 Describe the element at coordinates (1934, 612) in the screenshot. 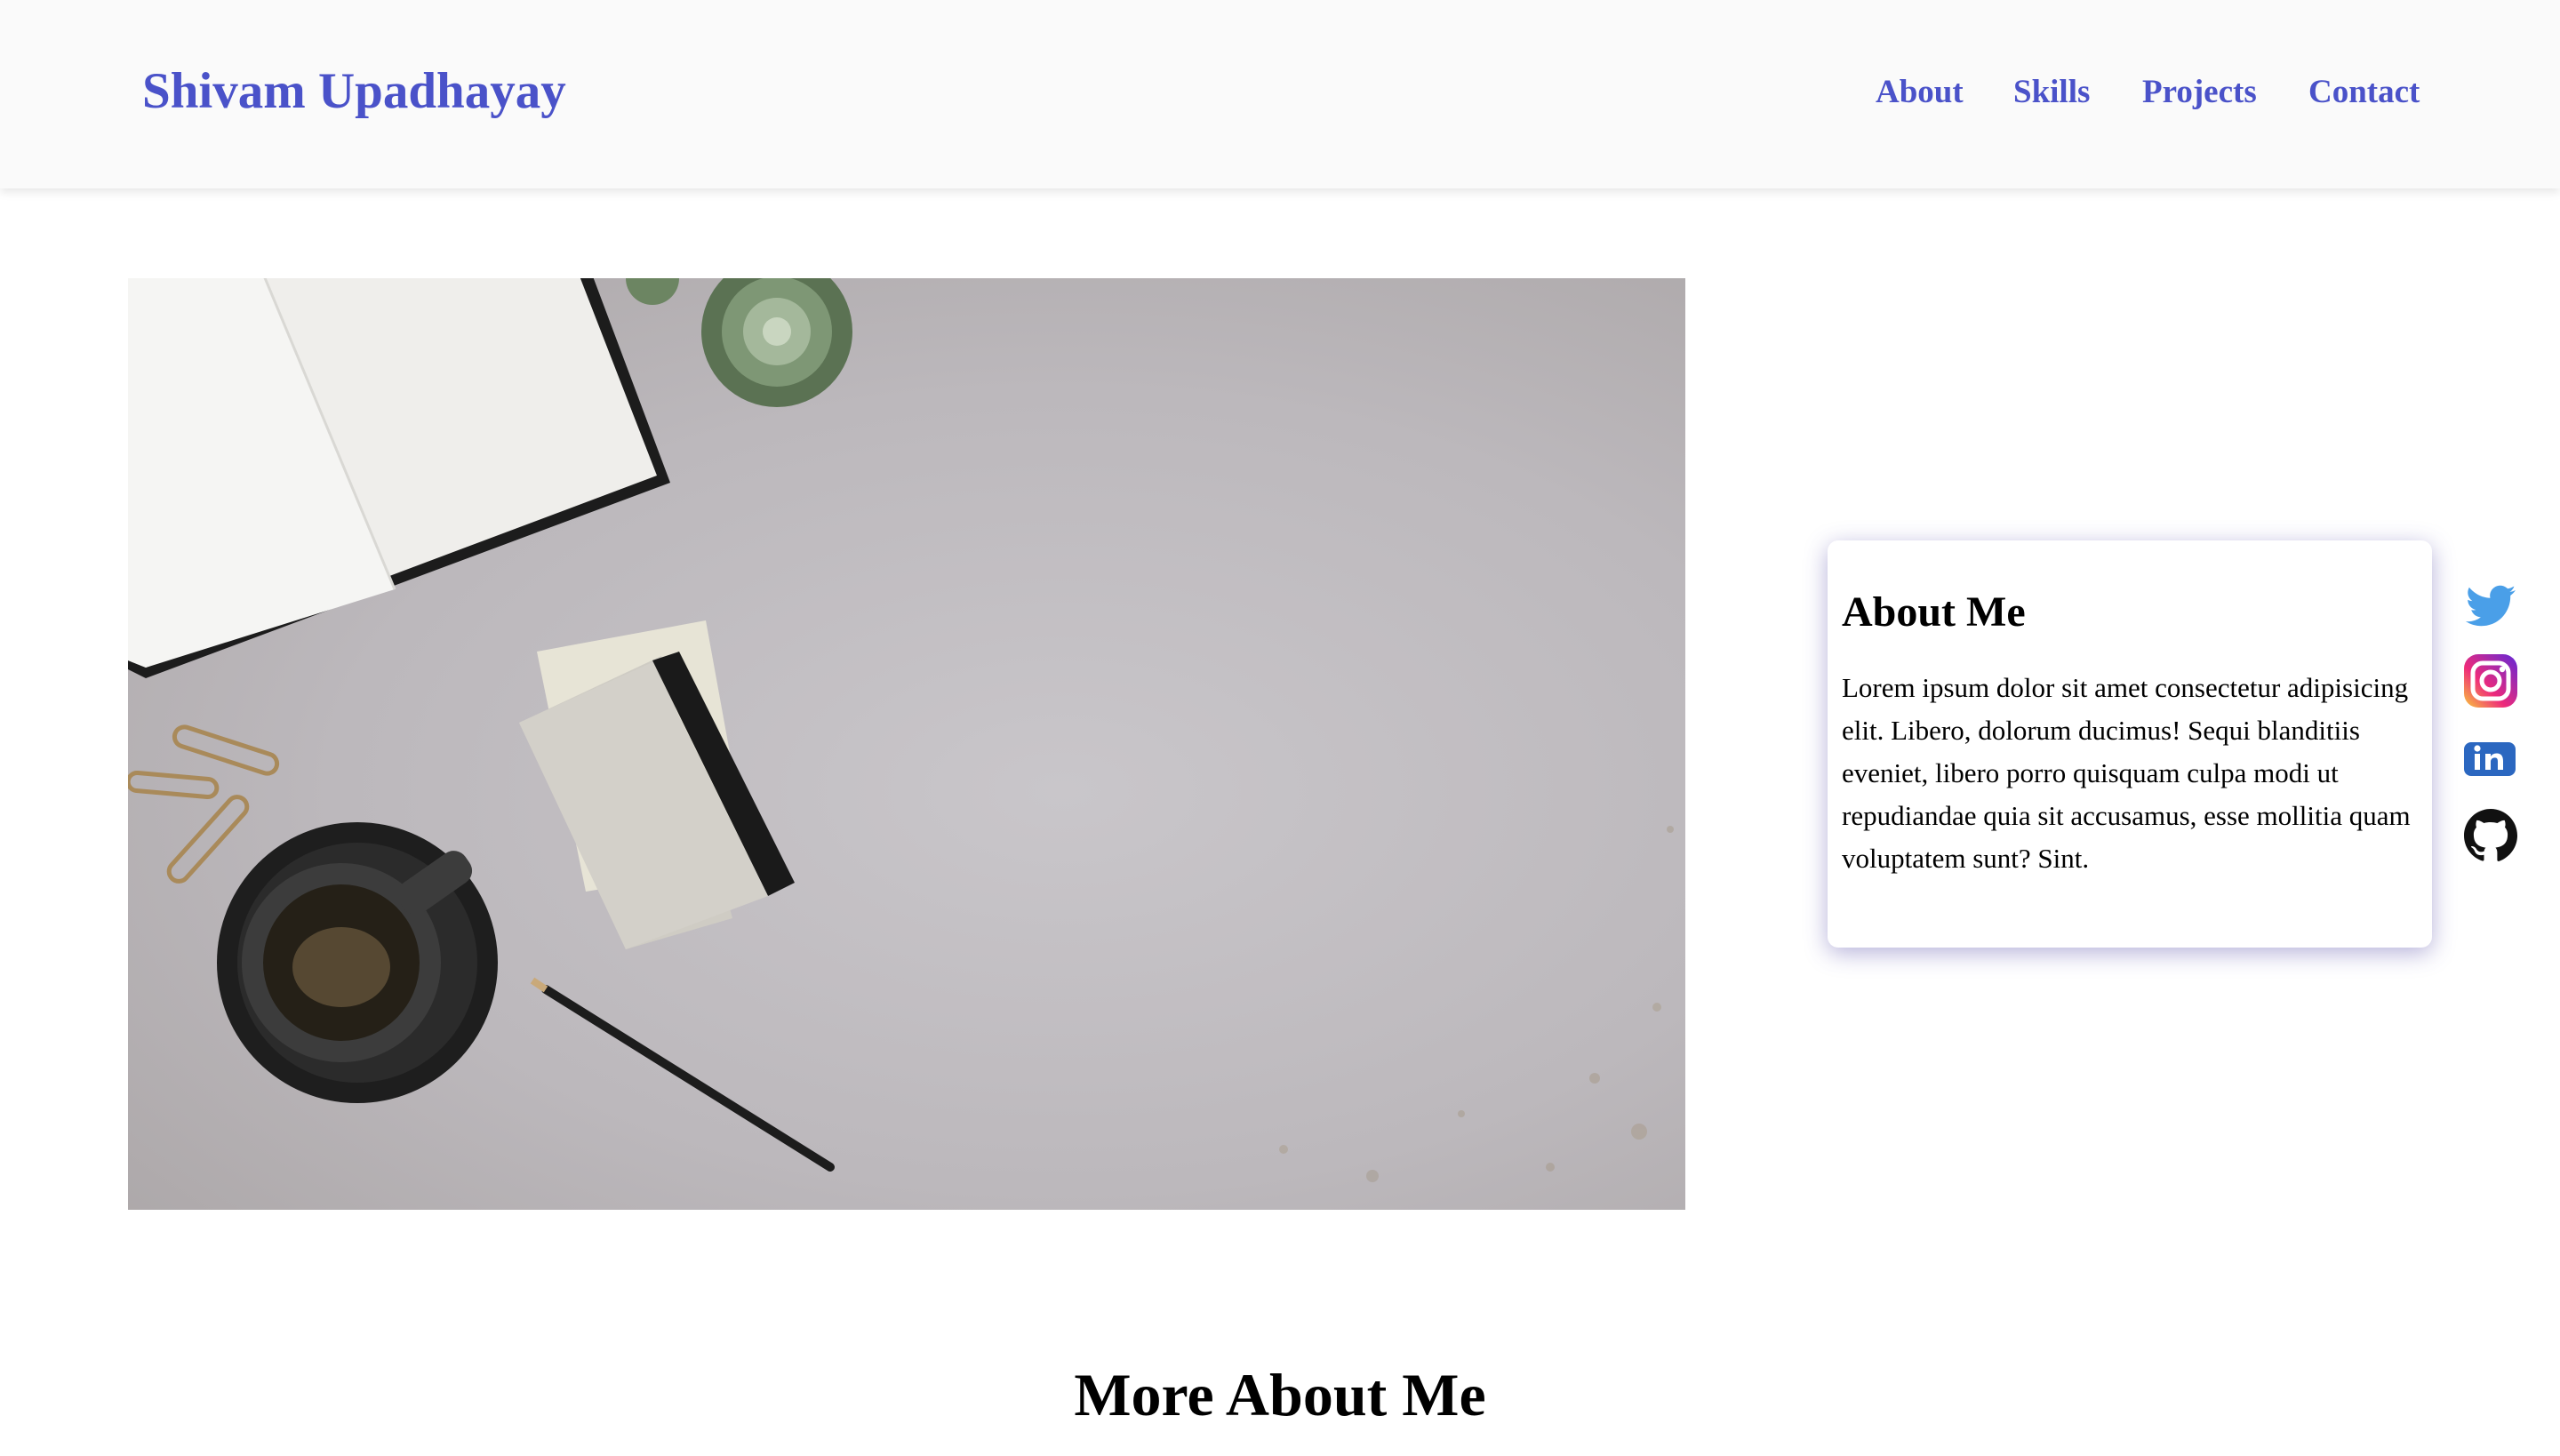

I see `about-me-title: About Me` at that location.